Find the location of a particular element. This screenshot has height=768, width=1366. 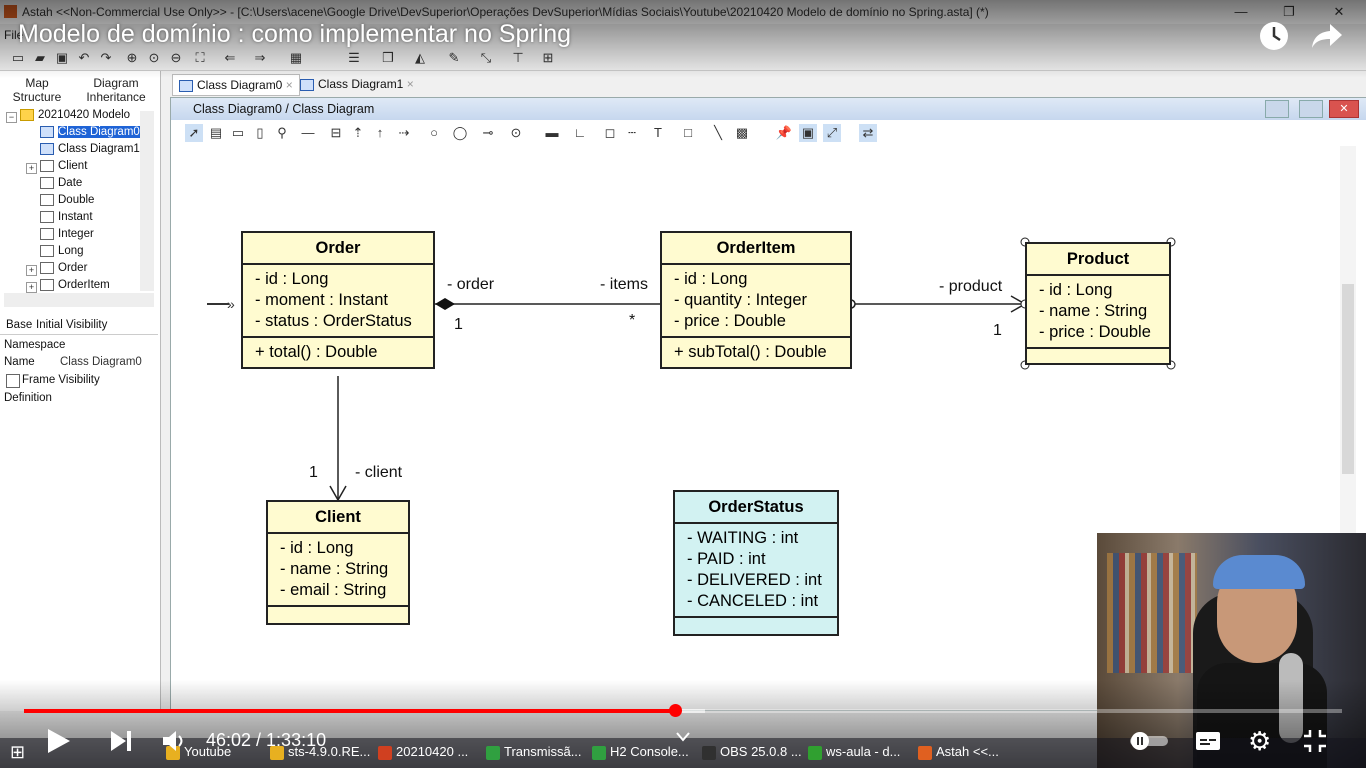

items-role-label: - items is located at coordinates (624, 285).